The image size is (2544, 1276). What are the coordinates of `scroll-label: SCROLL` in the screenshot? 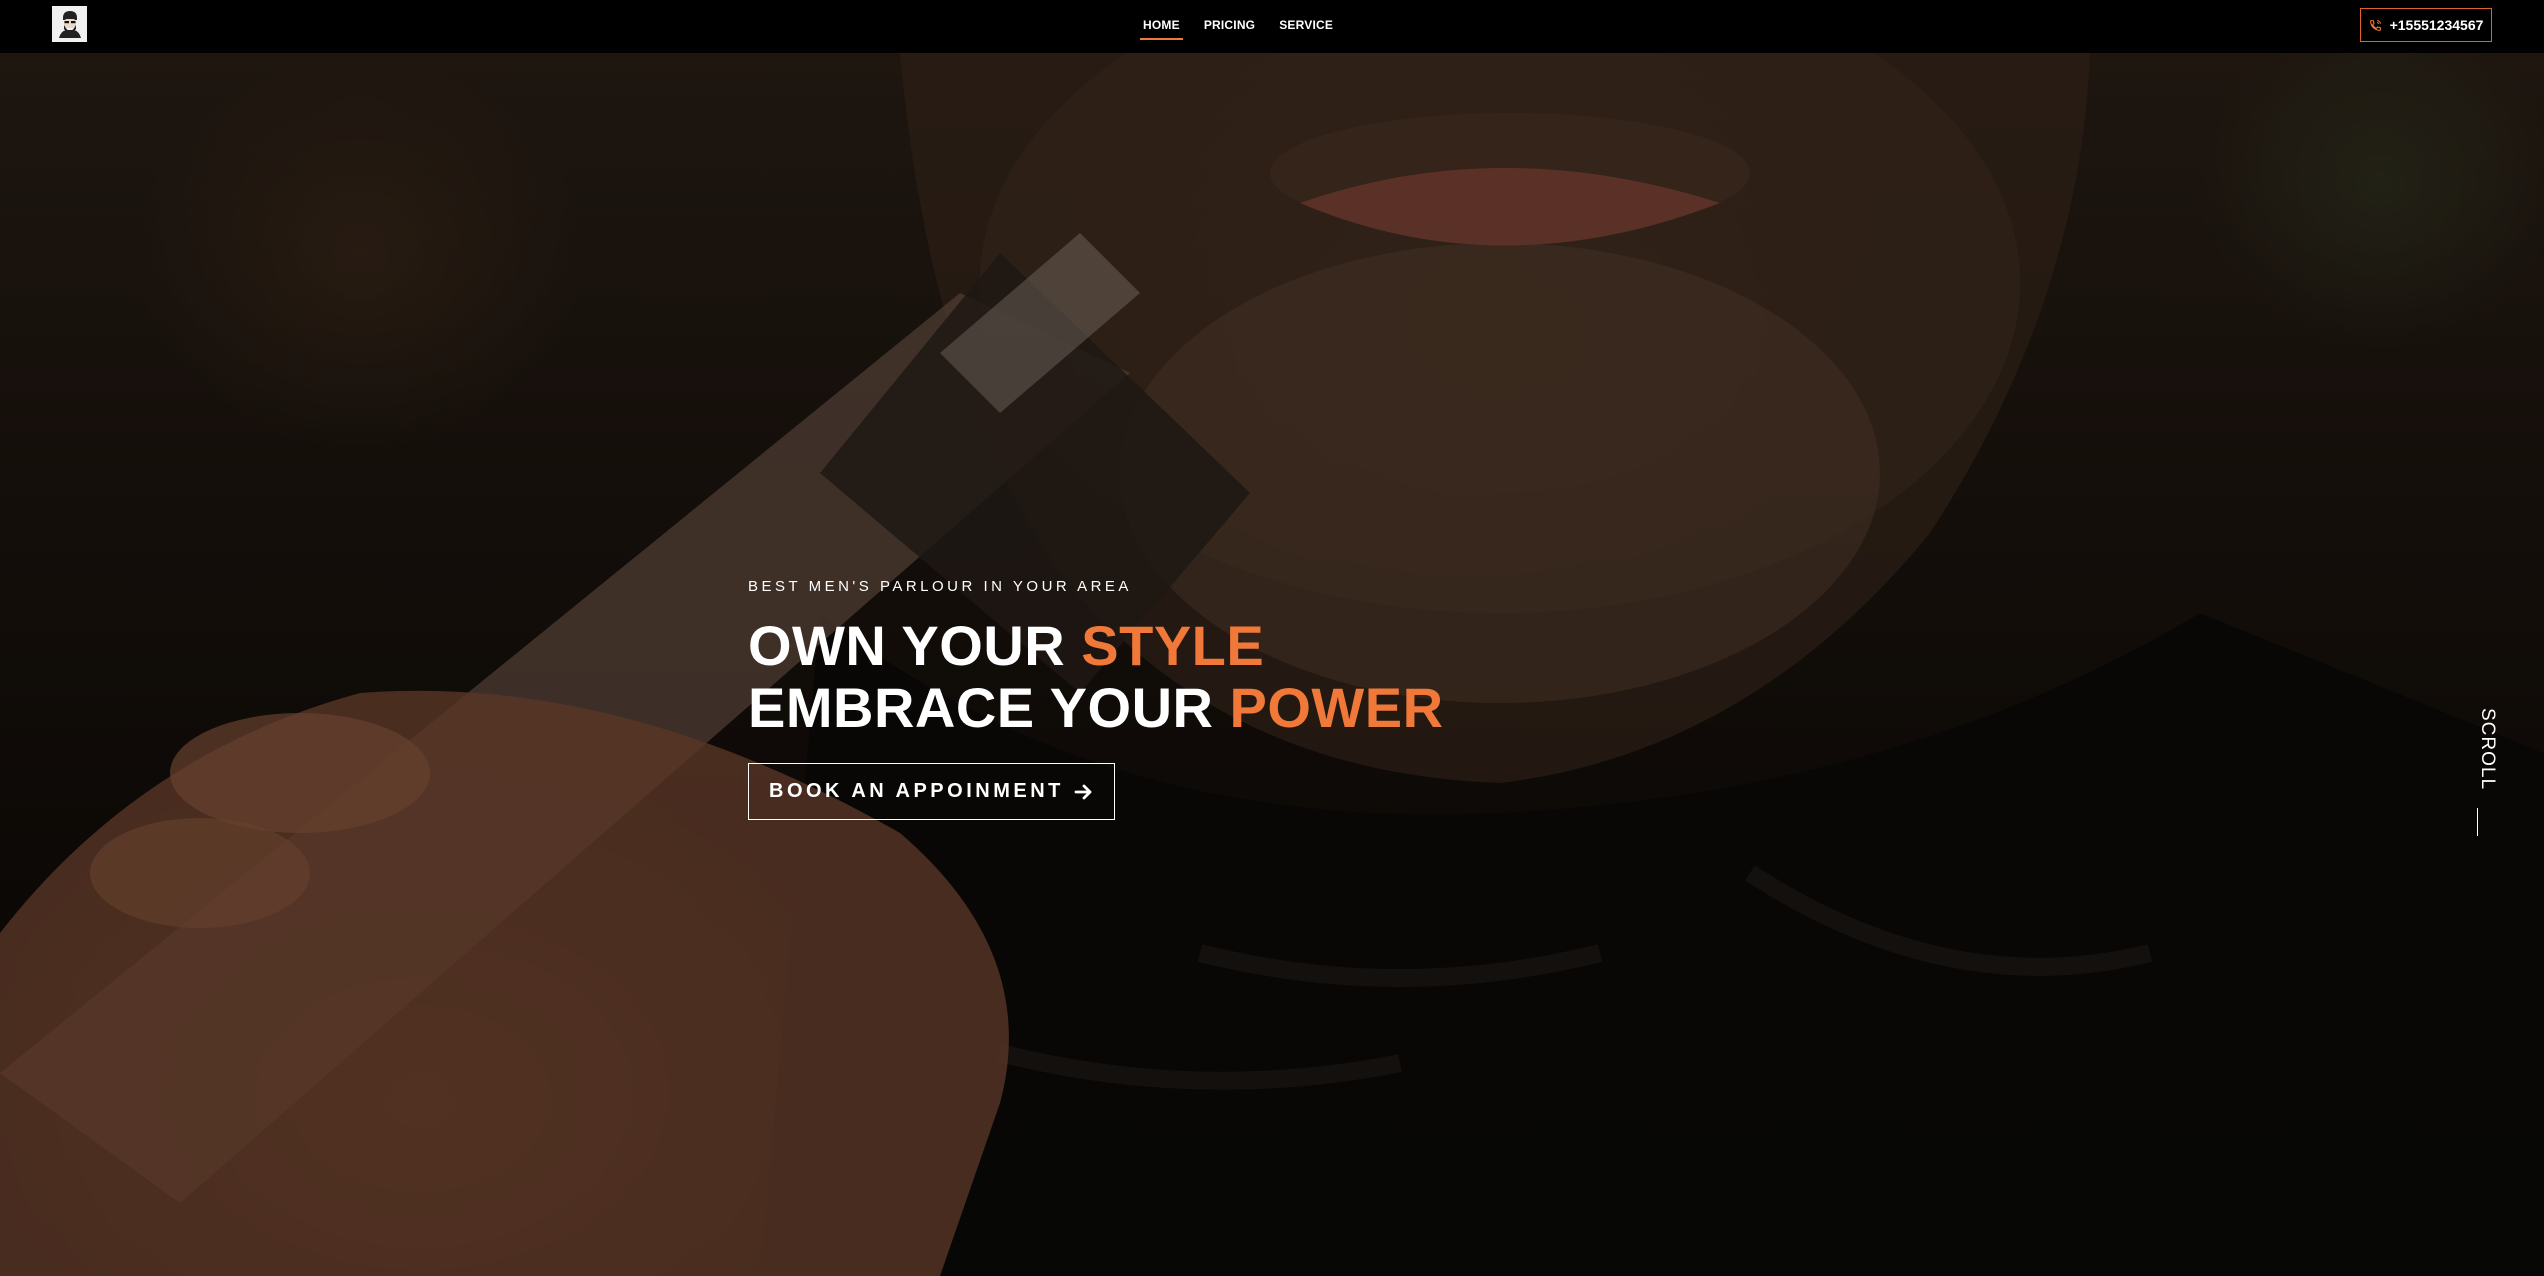 It's located at (2487, 749).